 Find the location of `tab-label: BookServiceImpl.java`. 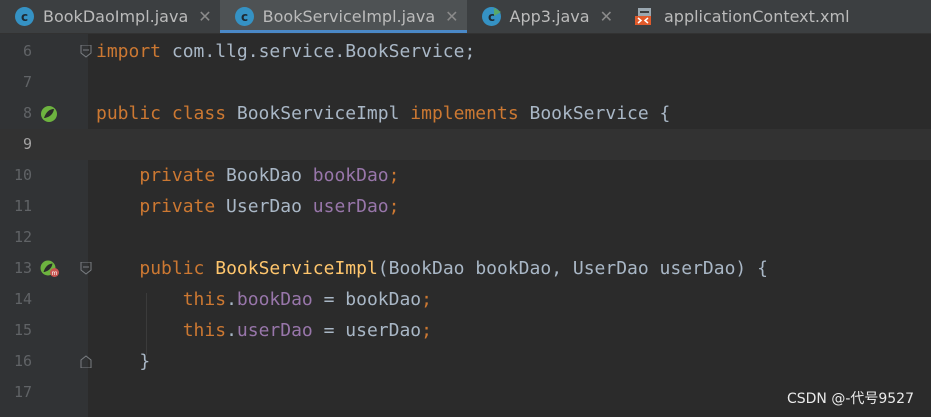

tab-label: BookServiceImpl.java is located at coordinates (349, 16).